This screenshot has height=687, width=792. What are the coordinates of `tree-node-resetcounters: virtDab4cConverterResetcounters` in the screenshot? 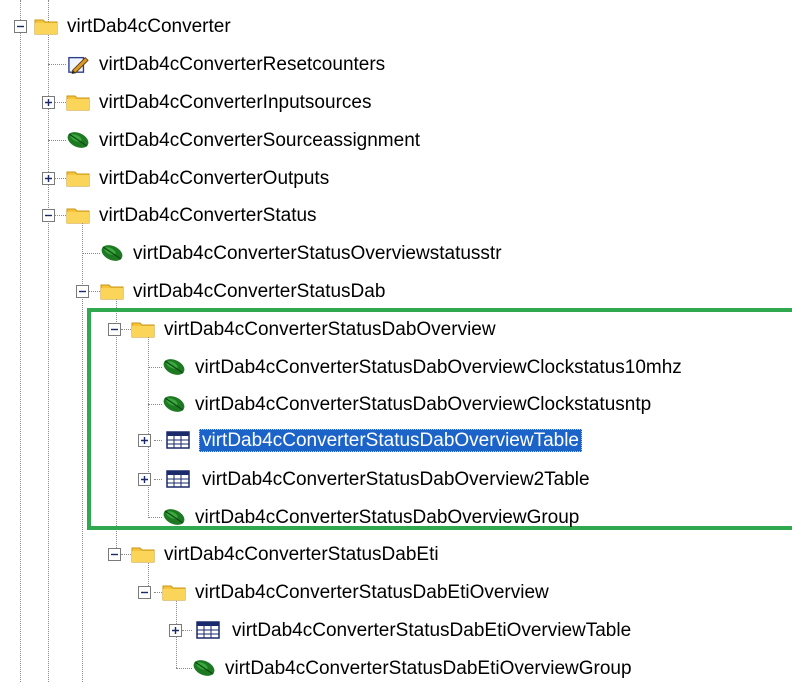 It's located at (227, 64).